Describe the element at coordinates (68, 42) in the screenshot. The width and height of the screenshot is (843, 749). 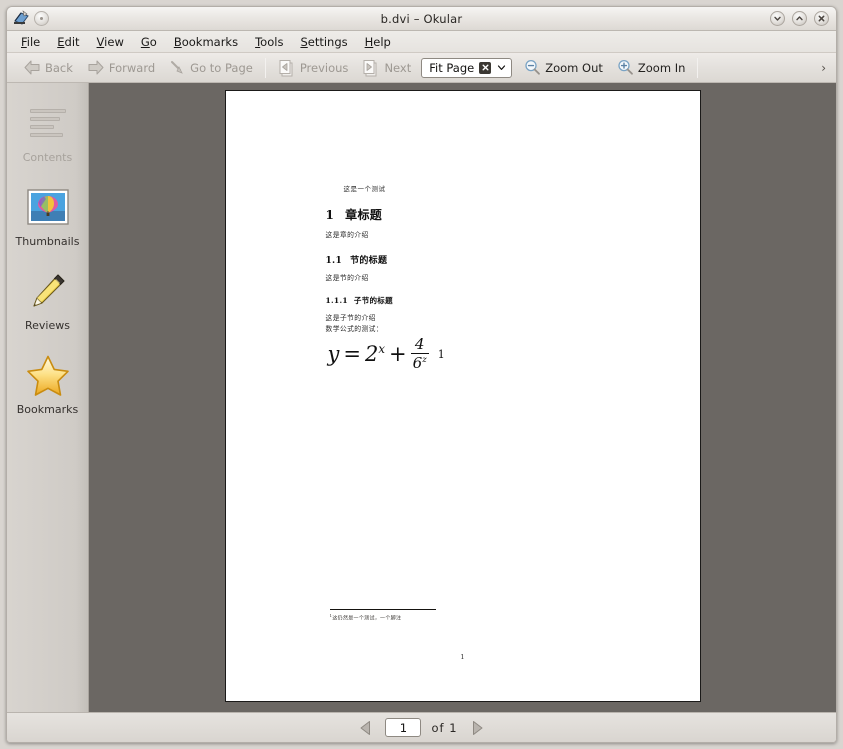
I see `menu-edit: Edit` at that location.